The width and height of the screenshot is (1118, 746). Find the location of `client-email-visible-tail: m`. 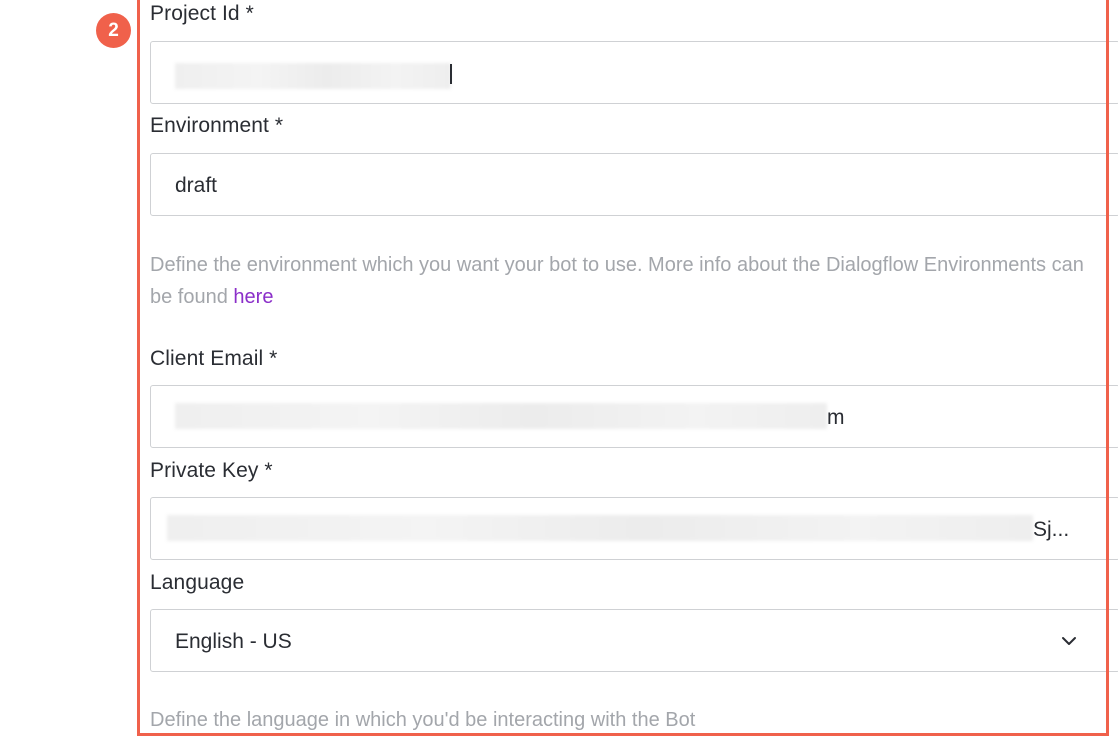

client-email-visible-tail: m is located at coordinates (836, 417).